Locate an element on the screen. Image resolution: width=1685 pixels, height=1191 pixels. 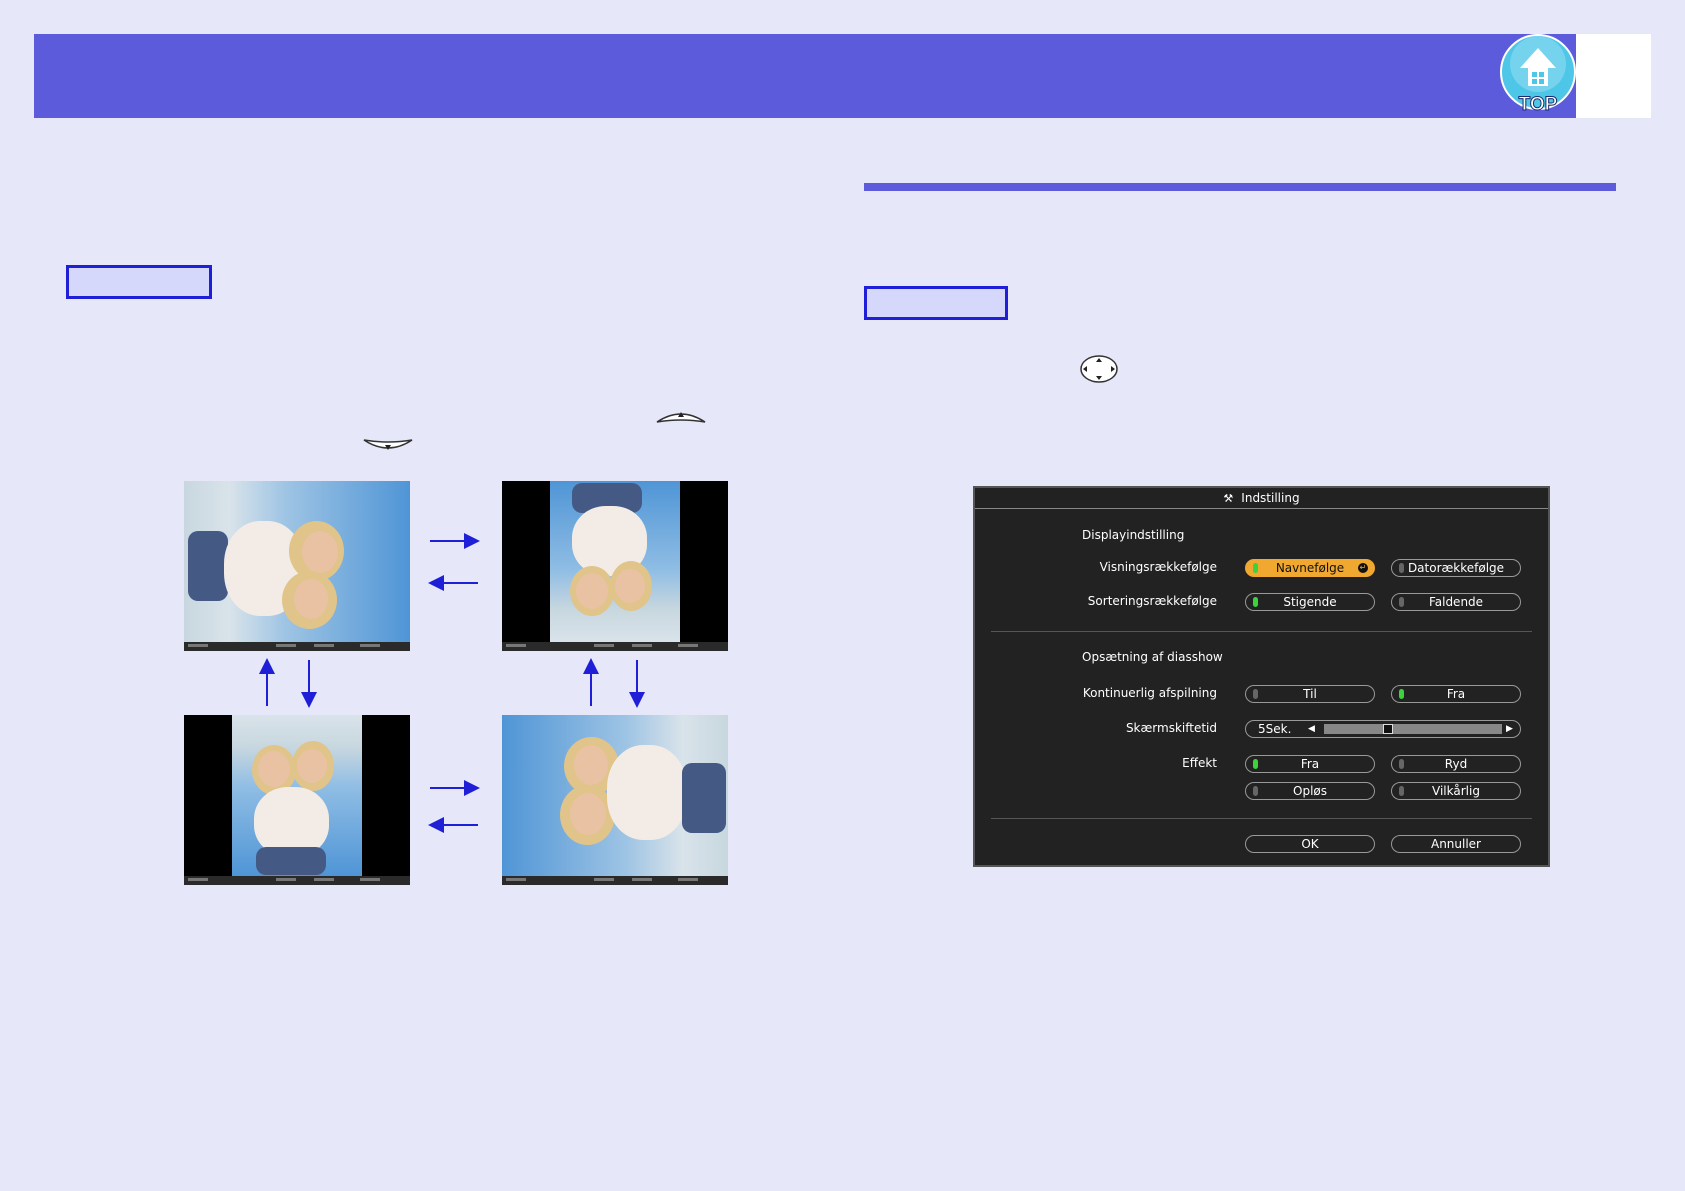
top-button: TOP is located at coordinates (1538, 76).